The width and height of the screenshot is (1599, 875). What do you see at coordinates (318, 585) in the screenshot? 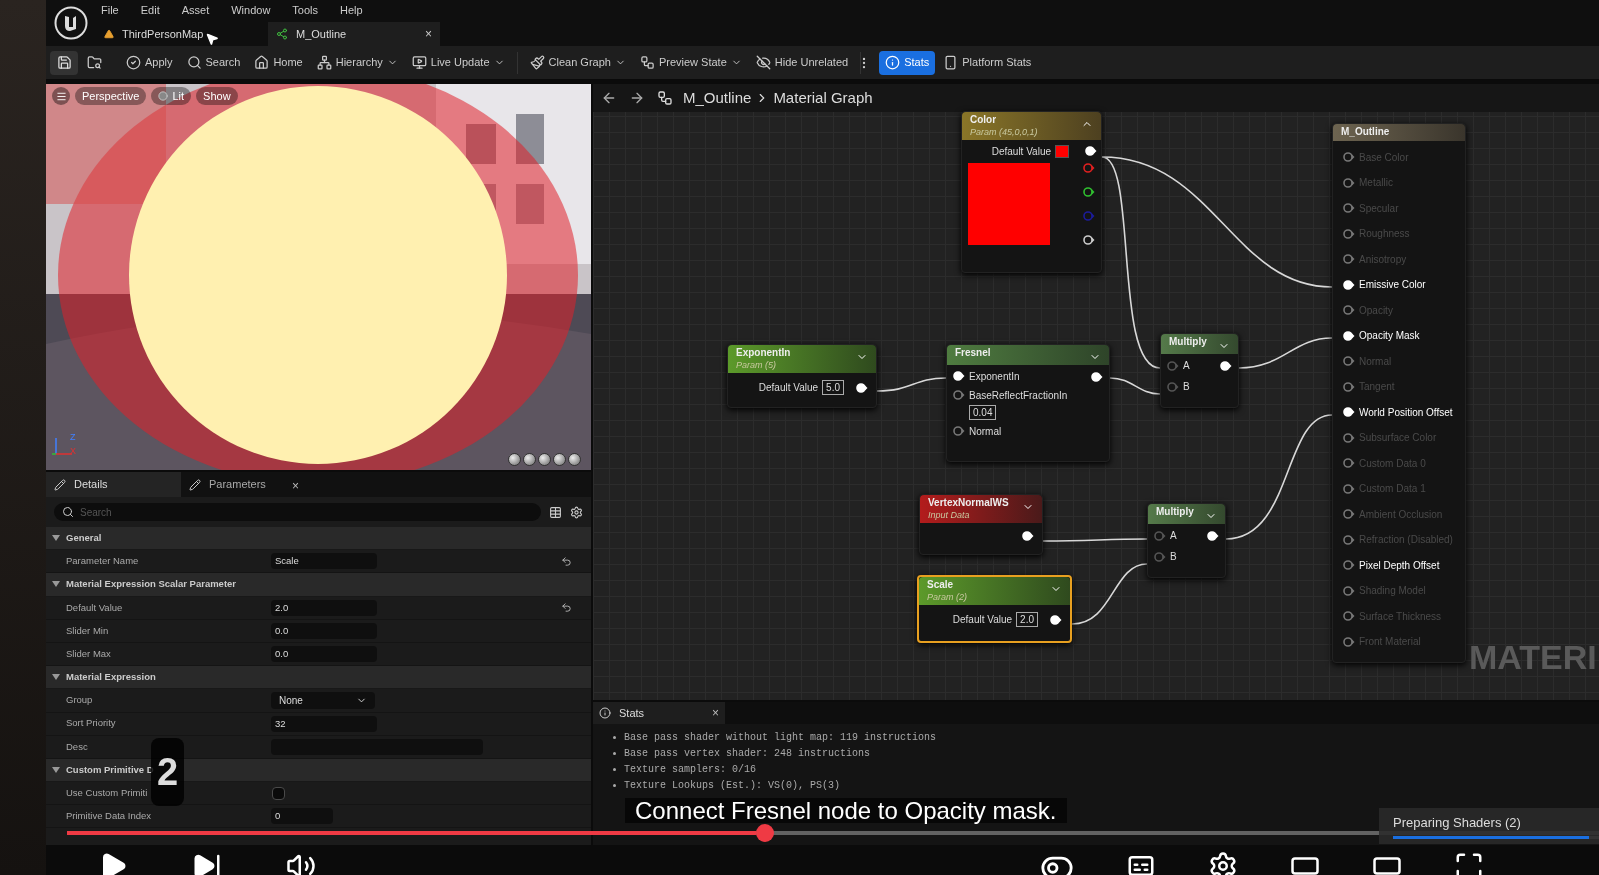
I see `section-header: Material Expression Scalar Parameter` at bounding box center [318, 585].